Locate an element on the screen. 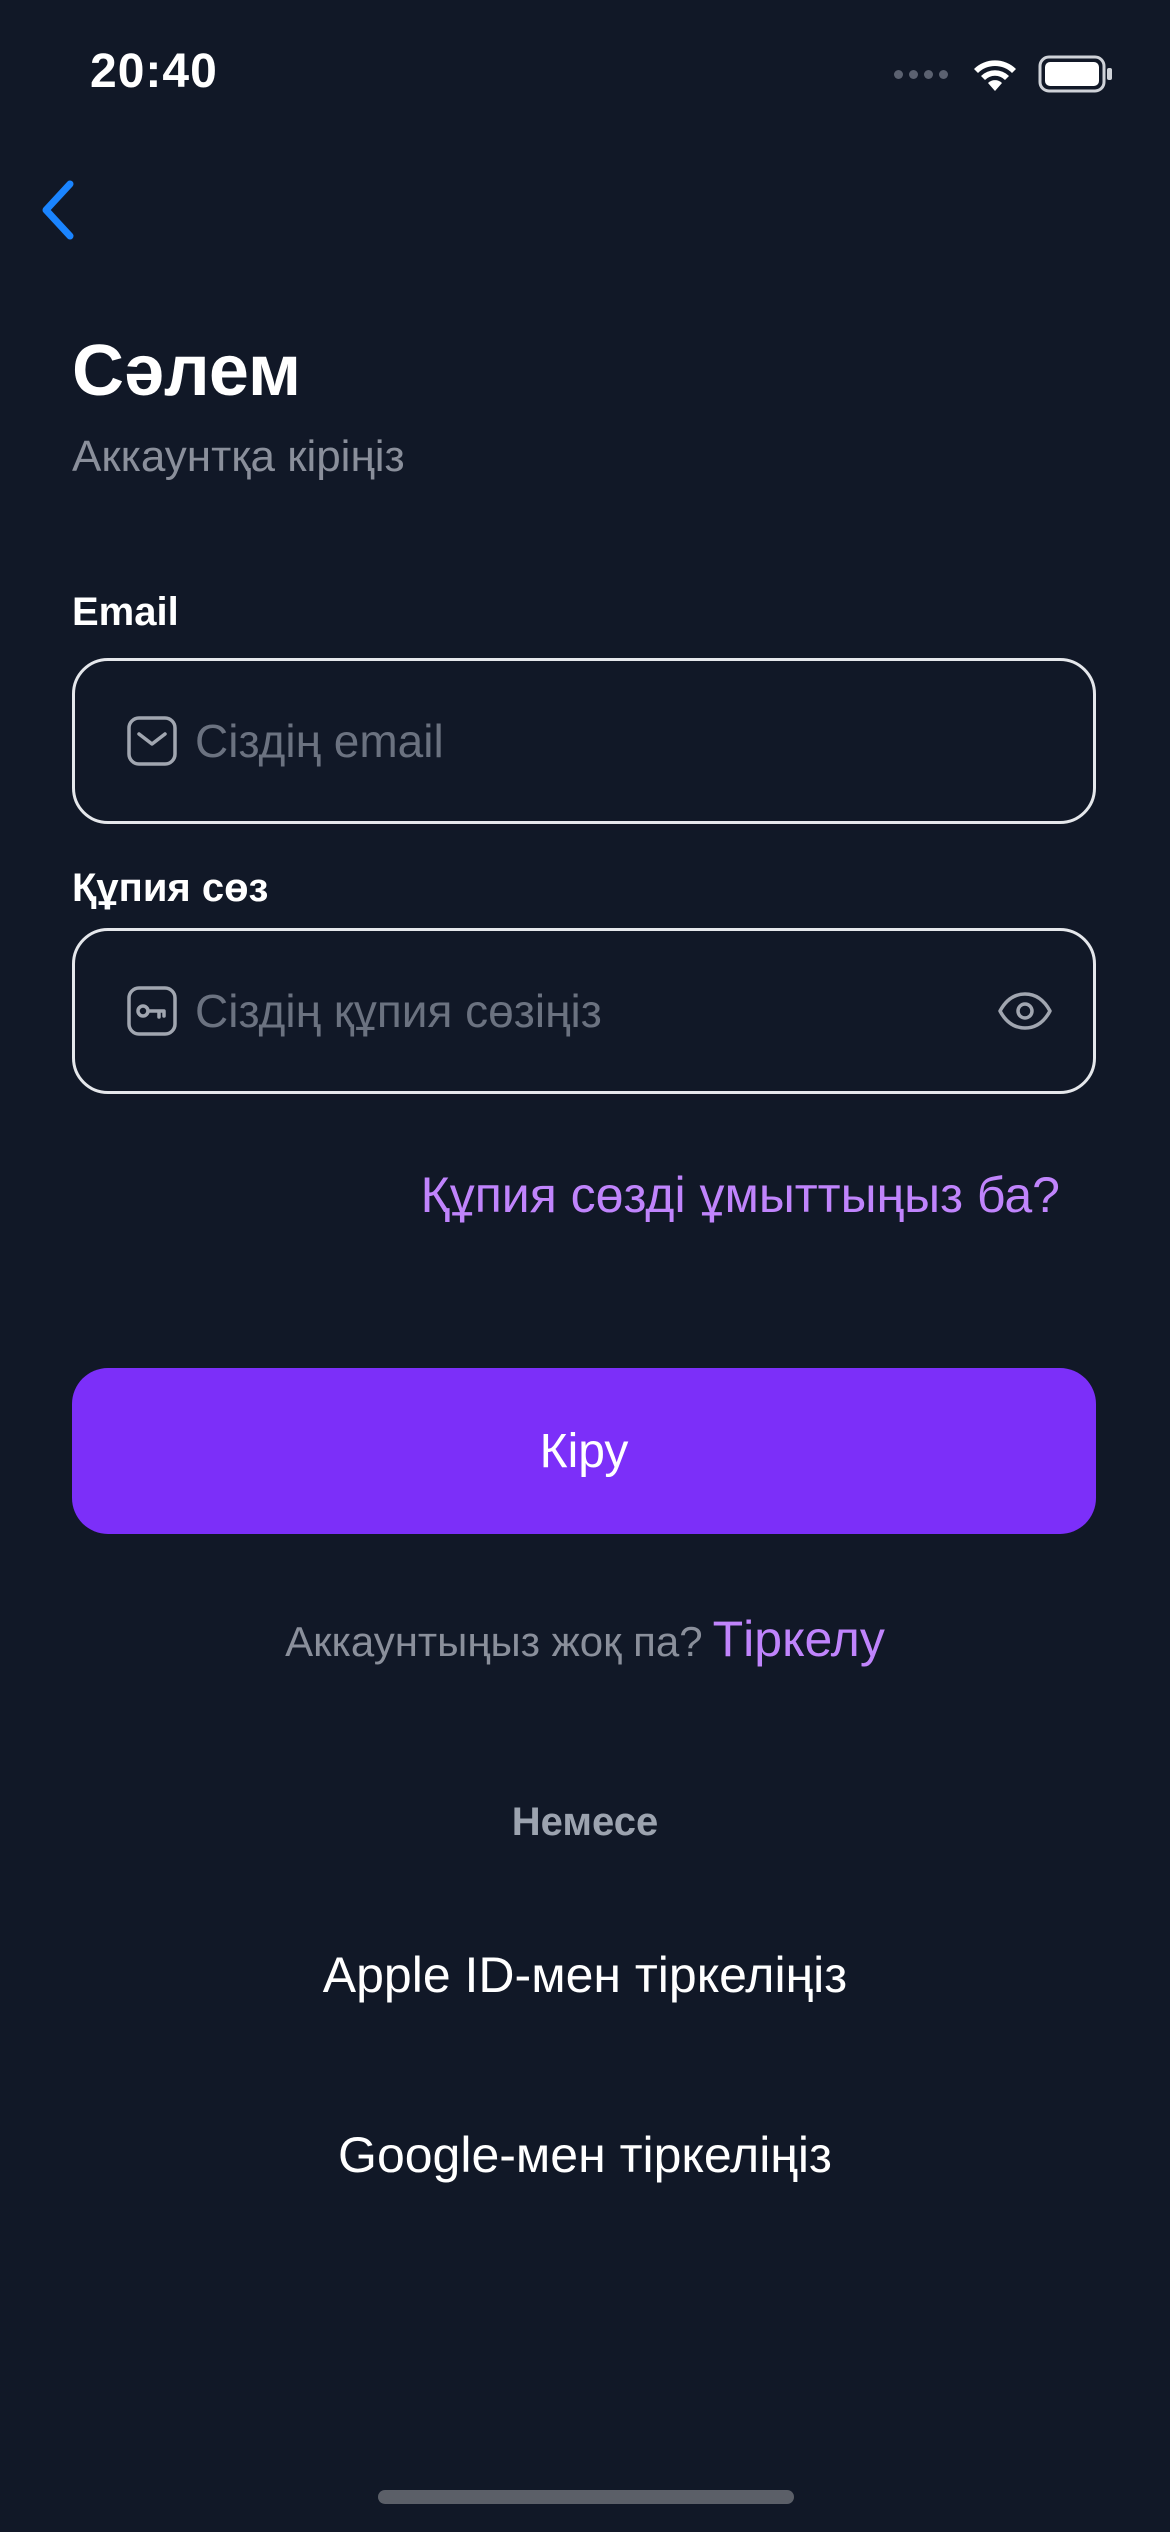 This screenshot has width=1170, height=2532. mail-icon is located at coordinates (152, 741).